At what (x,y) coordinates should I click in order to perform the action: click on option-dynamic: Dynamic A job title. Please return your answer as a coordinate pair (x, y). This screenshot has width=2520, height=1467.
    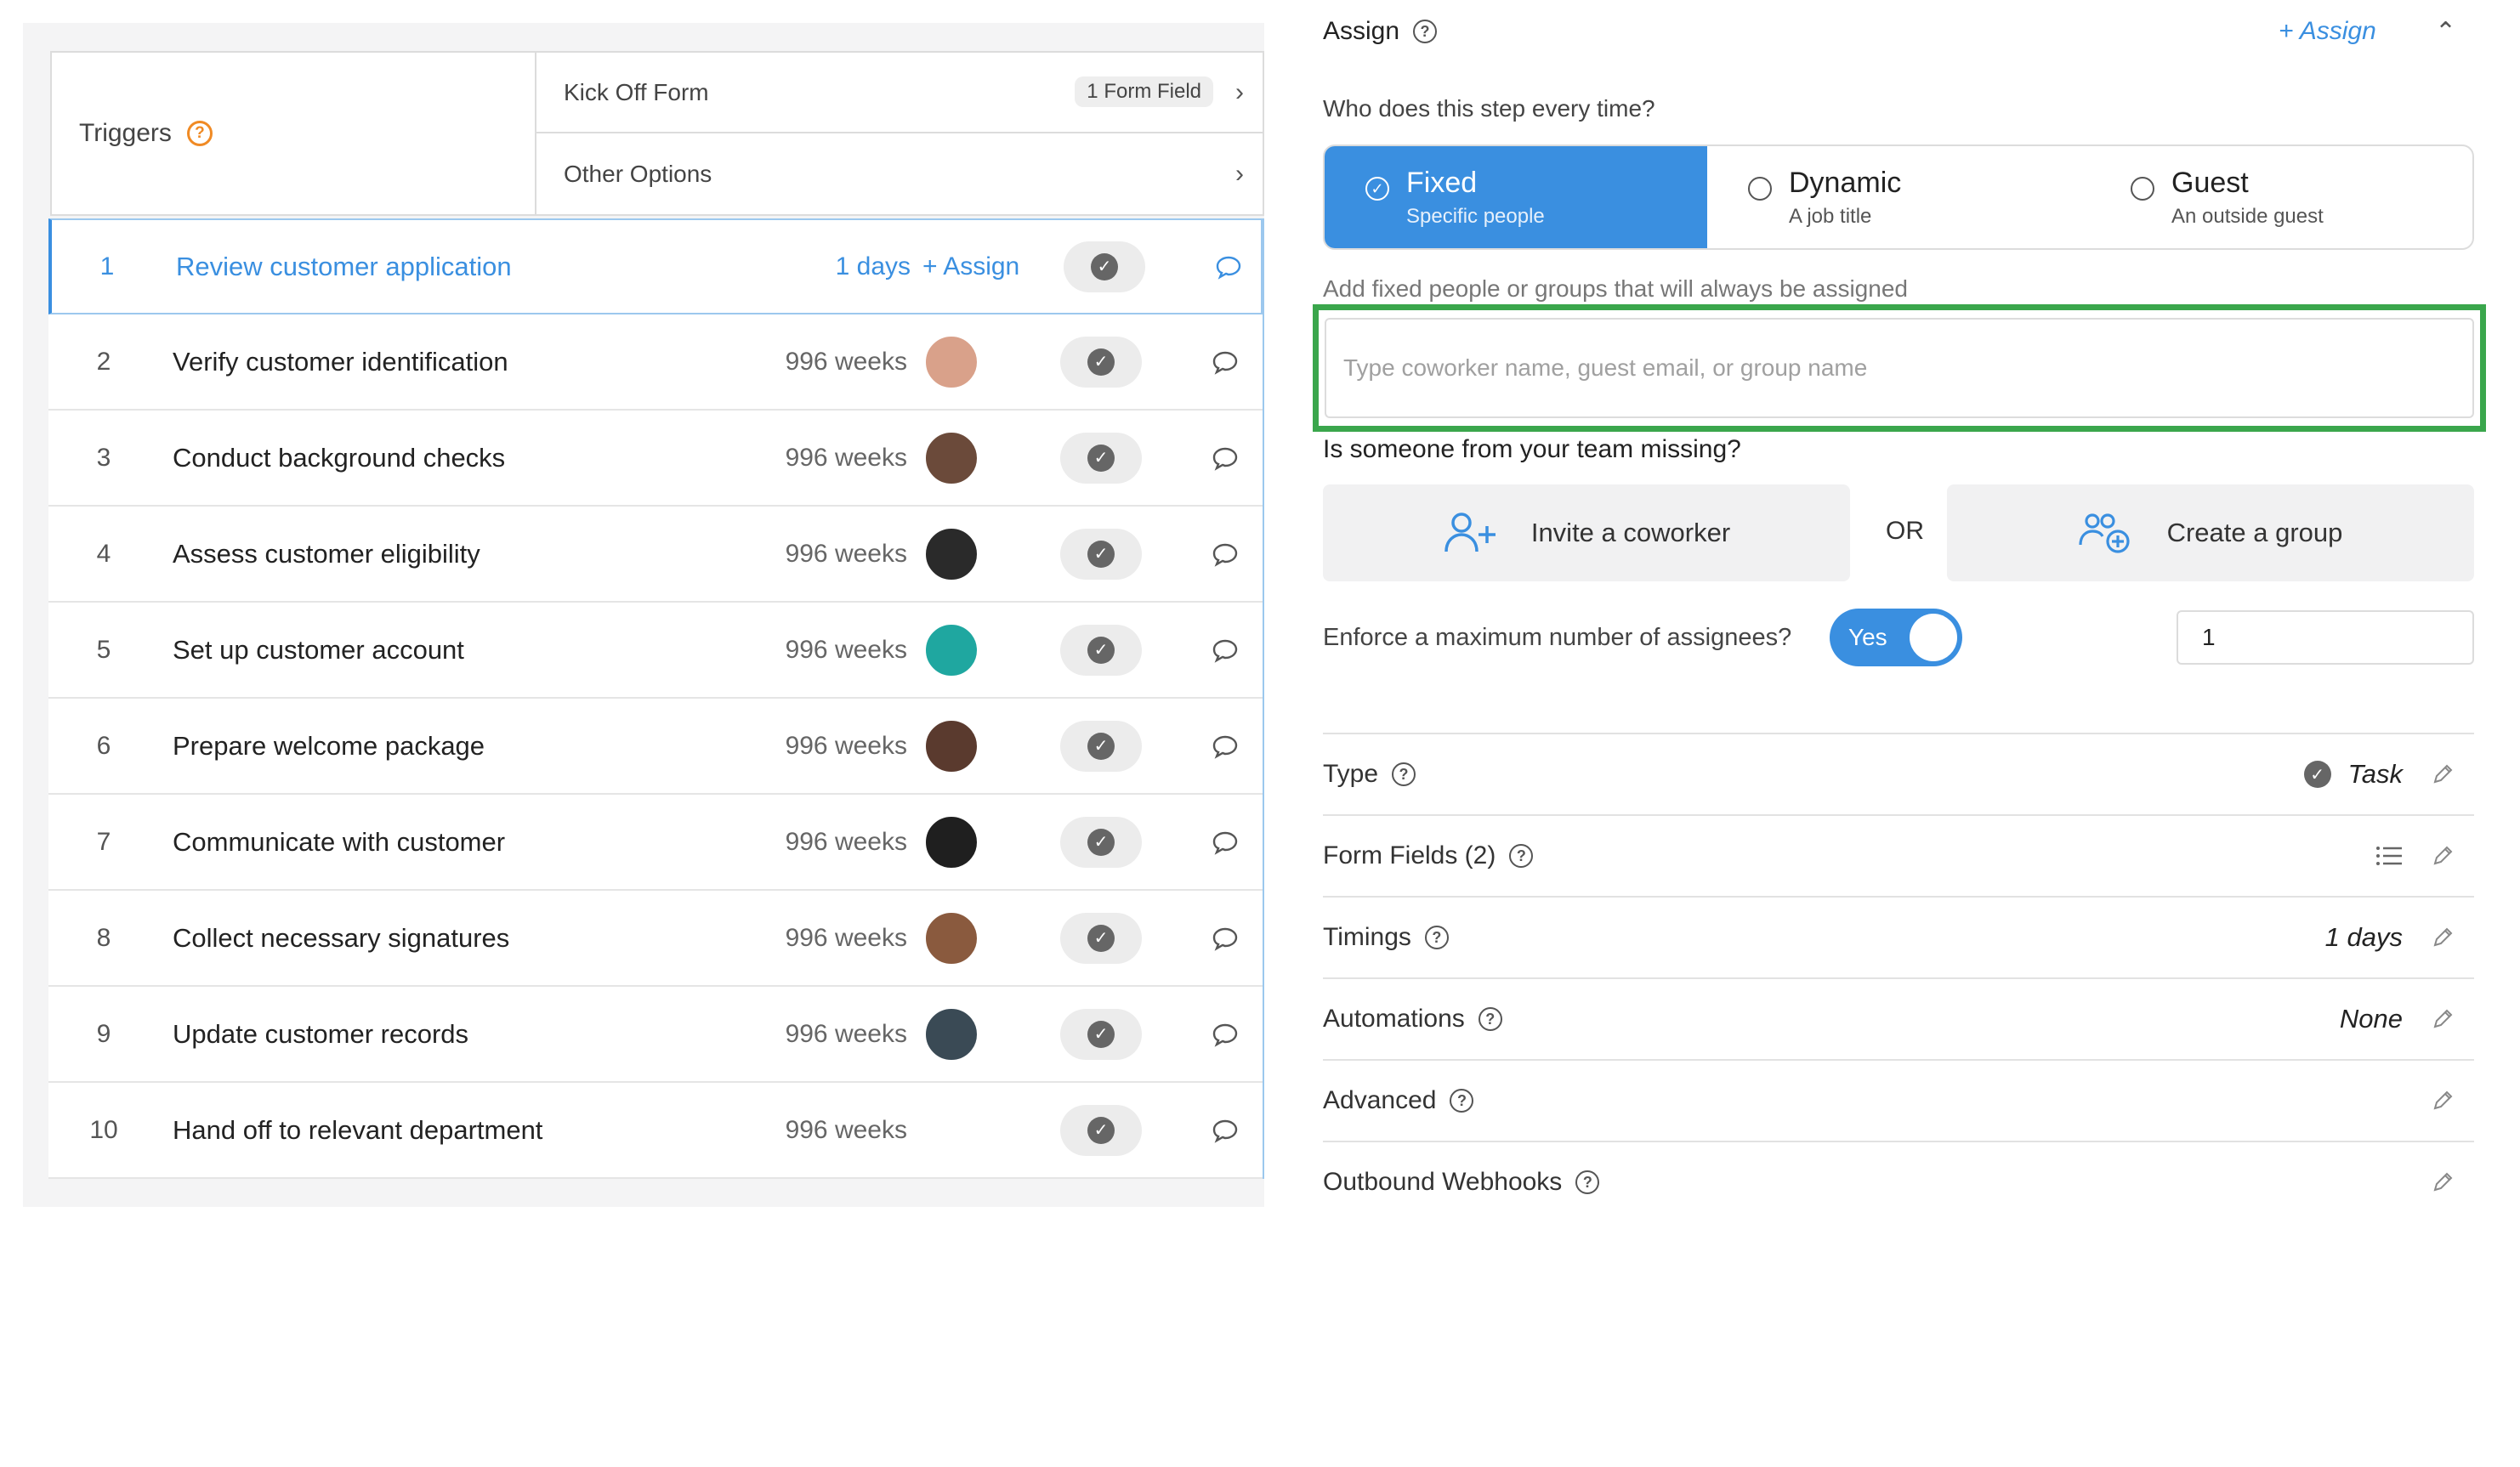
    Looking at the image, I should click on (1898, 197).